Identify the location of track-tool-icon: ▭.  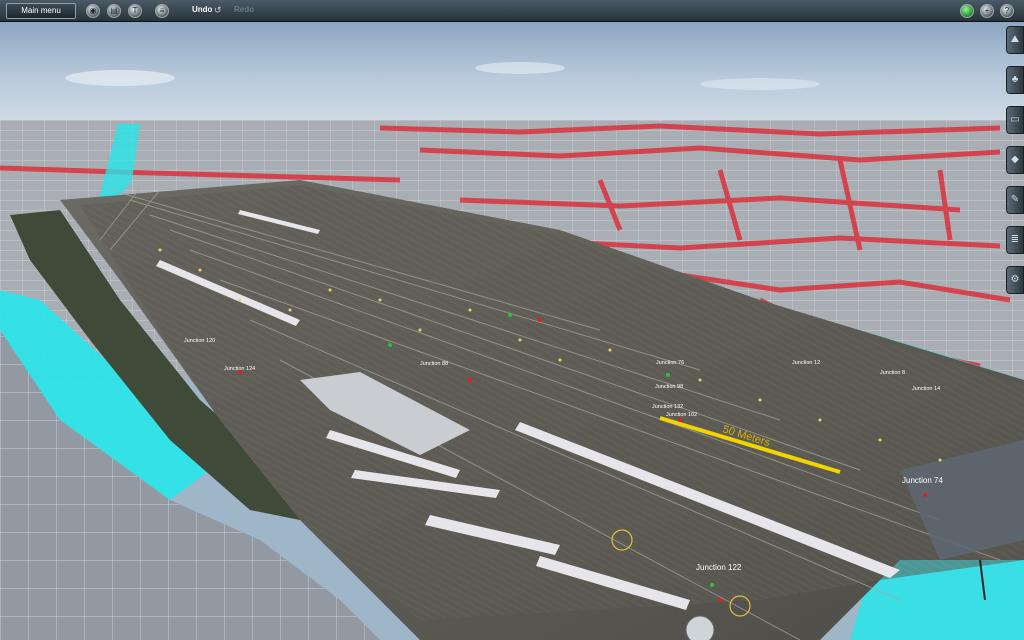
(1015, 120).